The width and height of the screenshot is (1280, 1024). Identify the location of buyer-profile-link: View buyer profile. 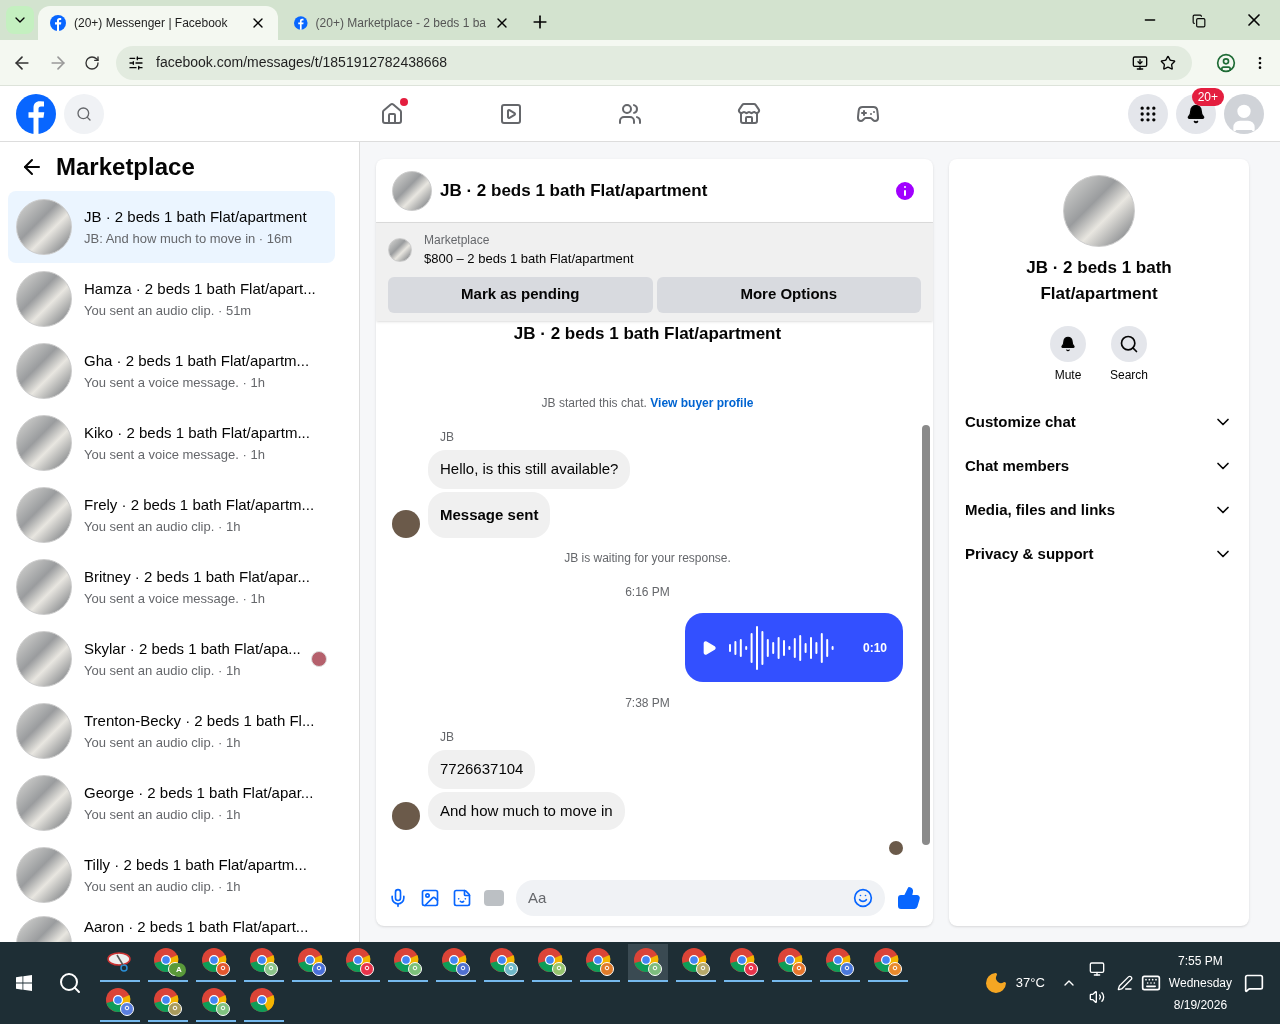
(702, 403).